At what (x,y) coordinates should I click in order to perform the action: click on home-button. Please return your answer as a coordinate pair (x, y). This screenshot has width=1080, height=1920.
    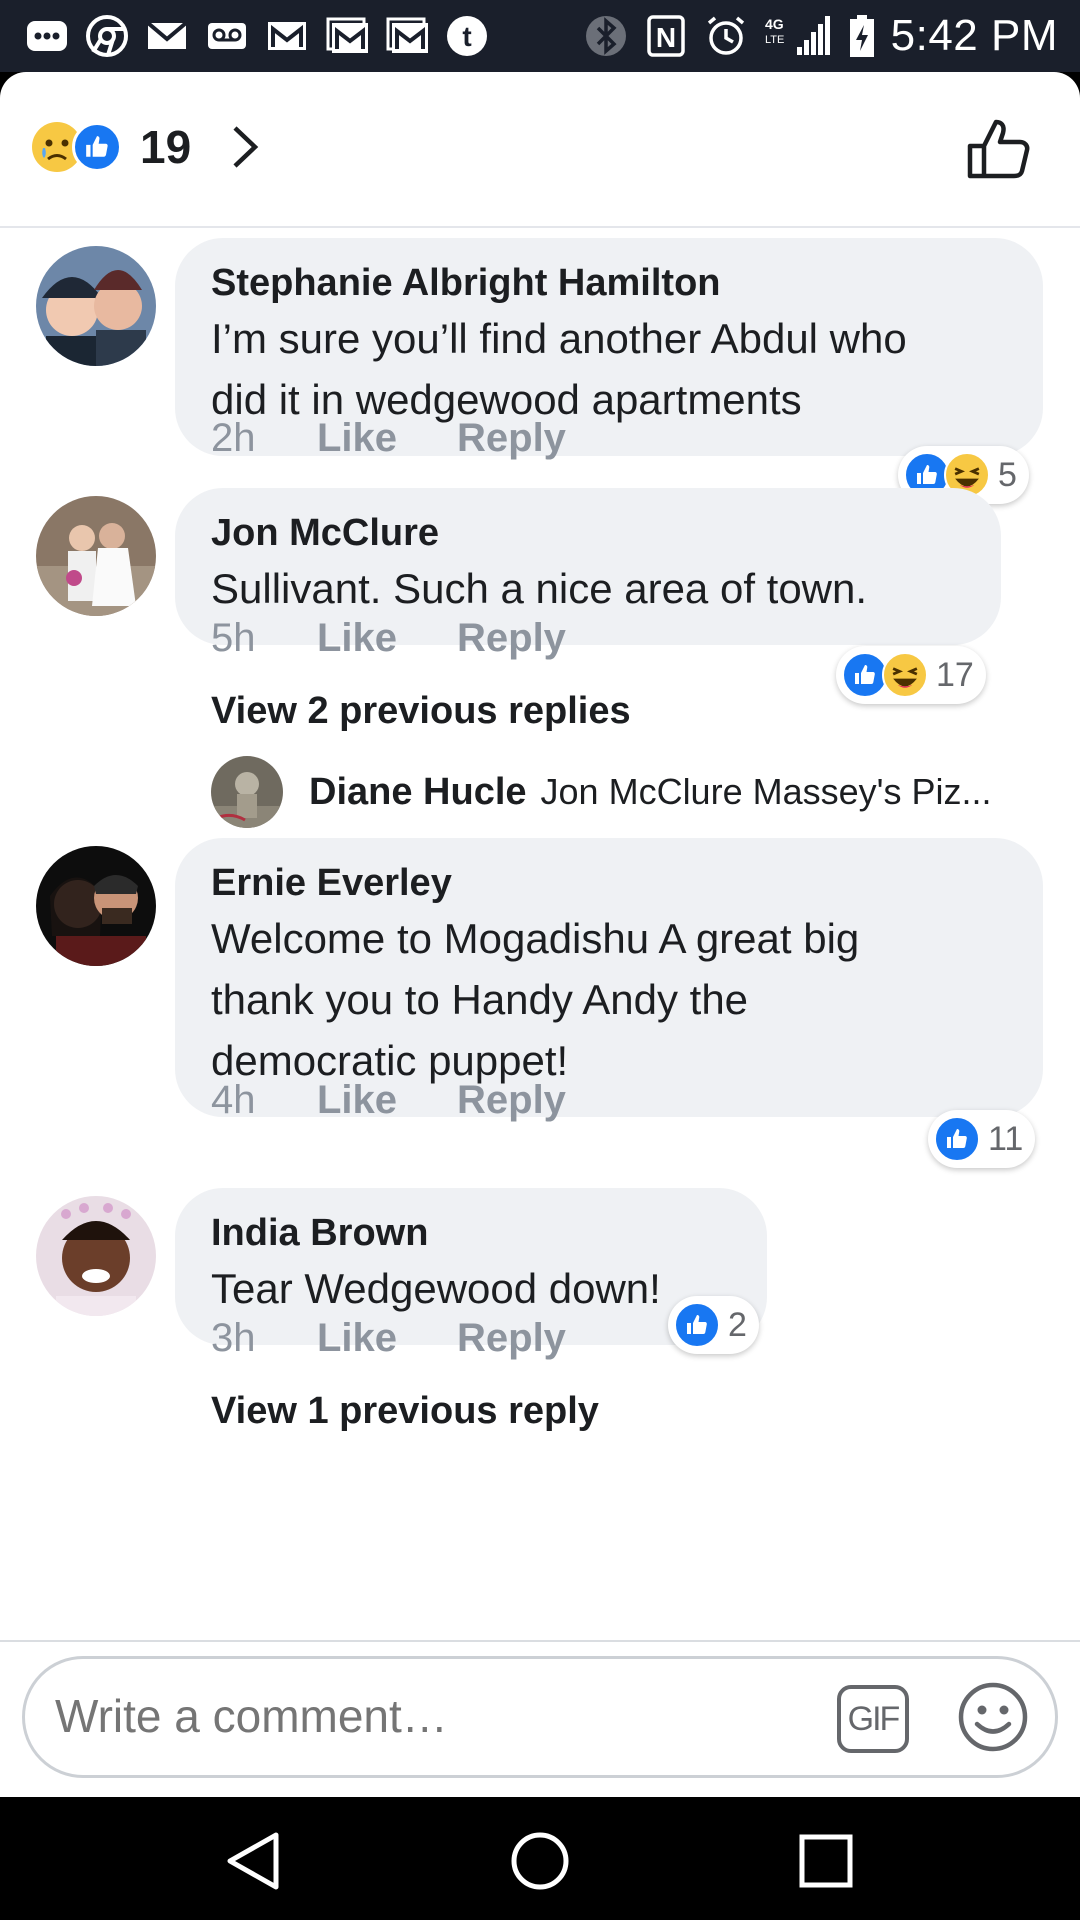
    Looking at the image, I should click on (540, 1861).